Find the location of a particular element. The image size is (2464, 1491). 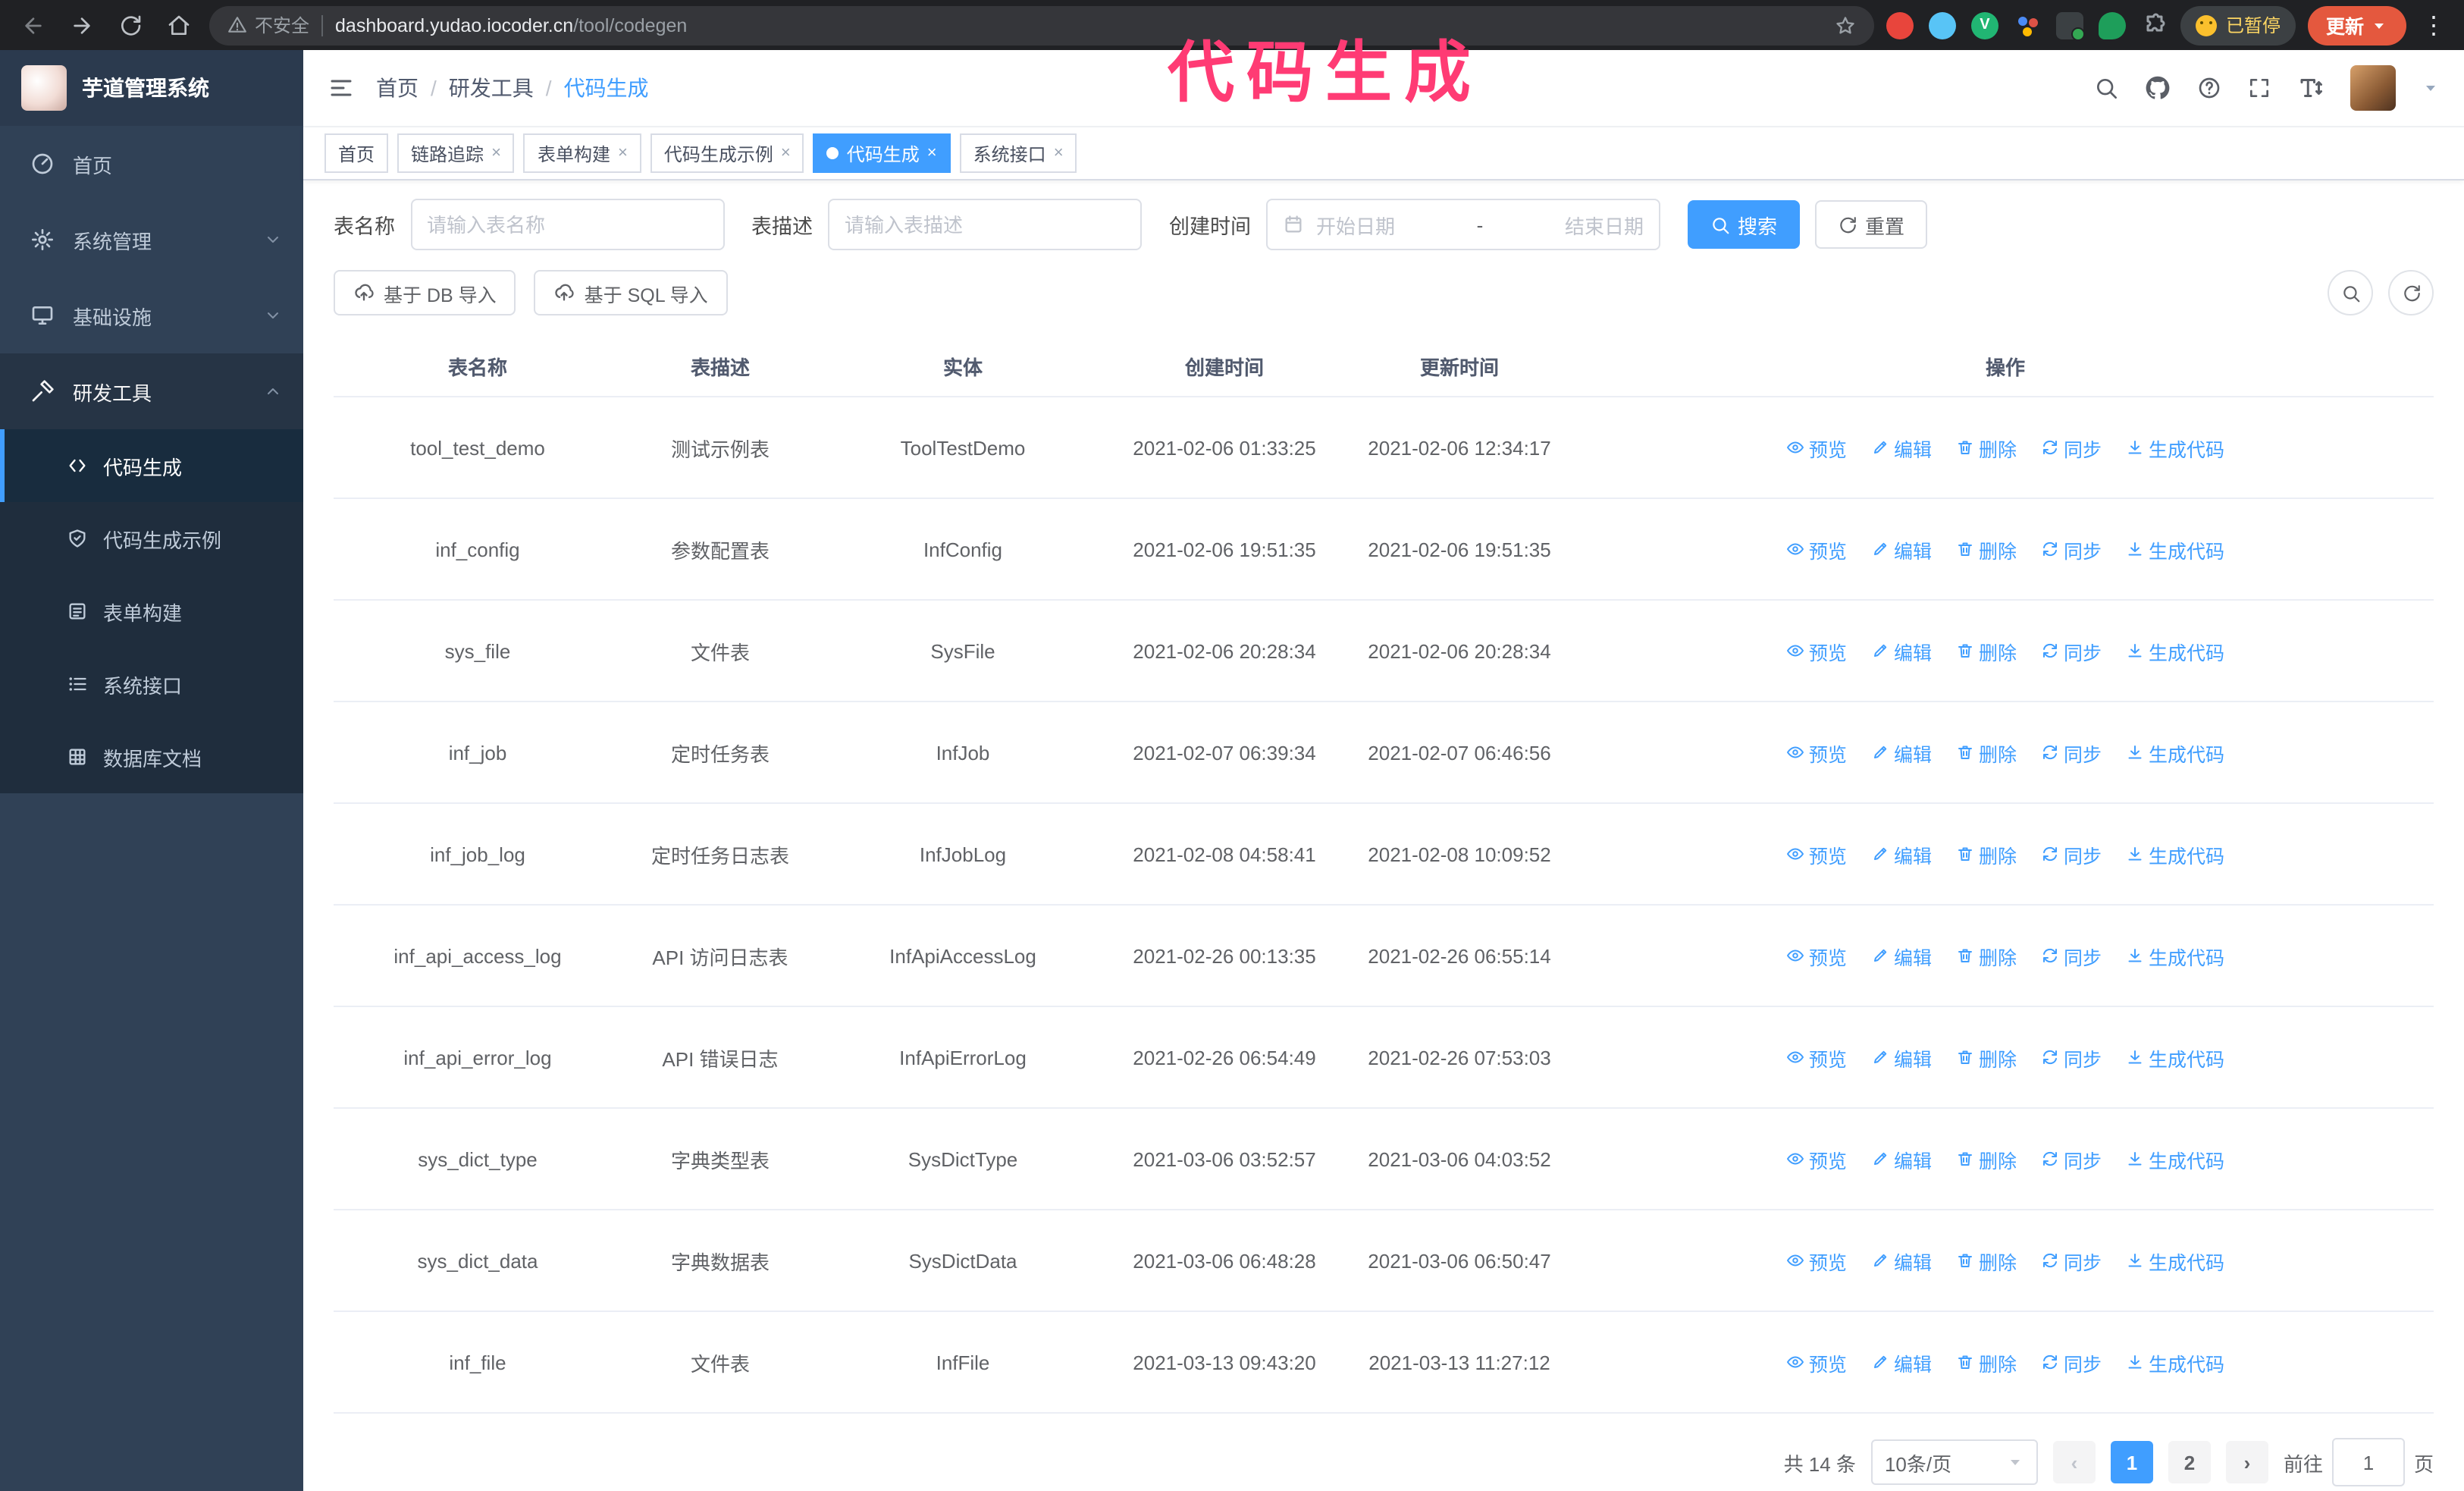

chevron-down-icon is located at coordinates (2431, 88).